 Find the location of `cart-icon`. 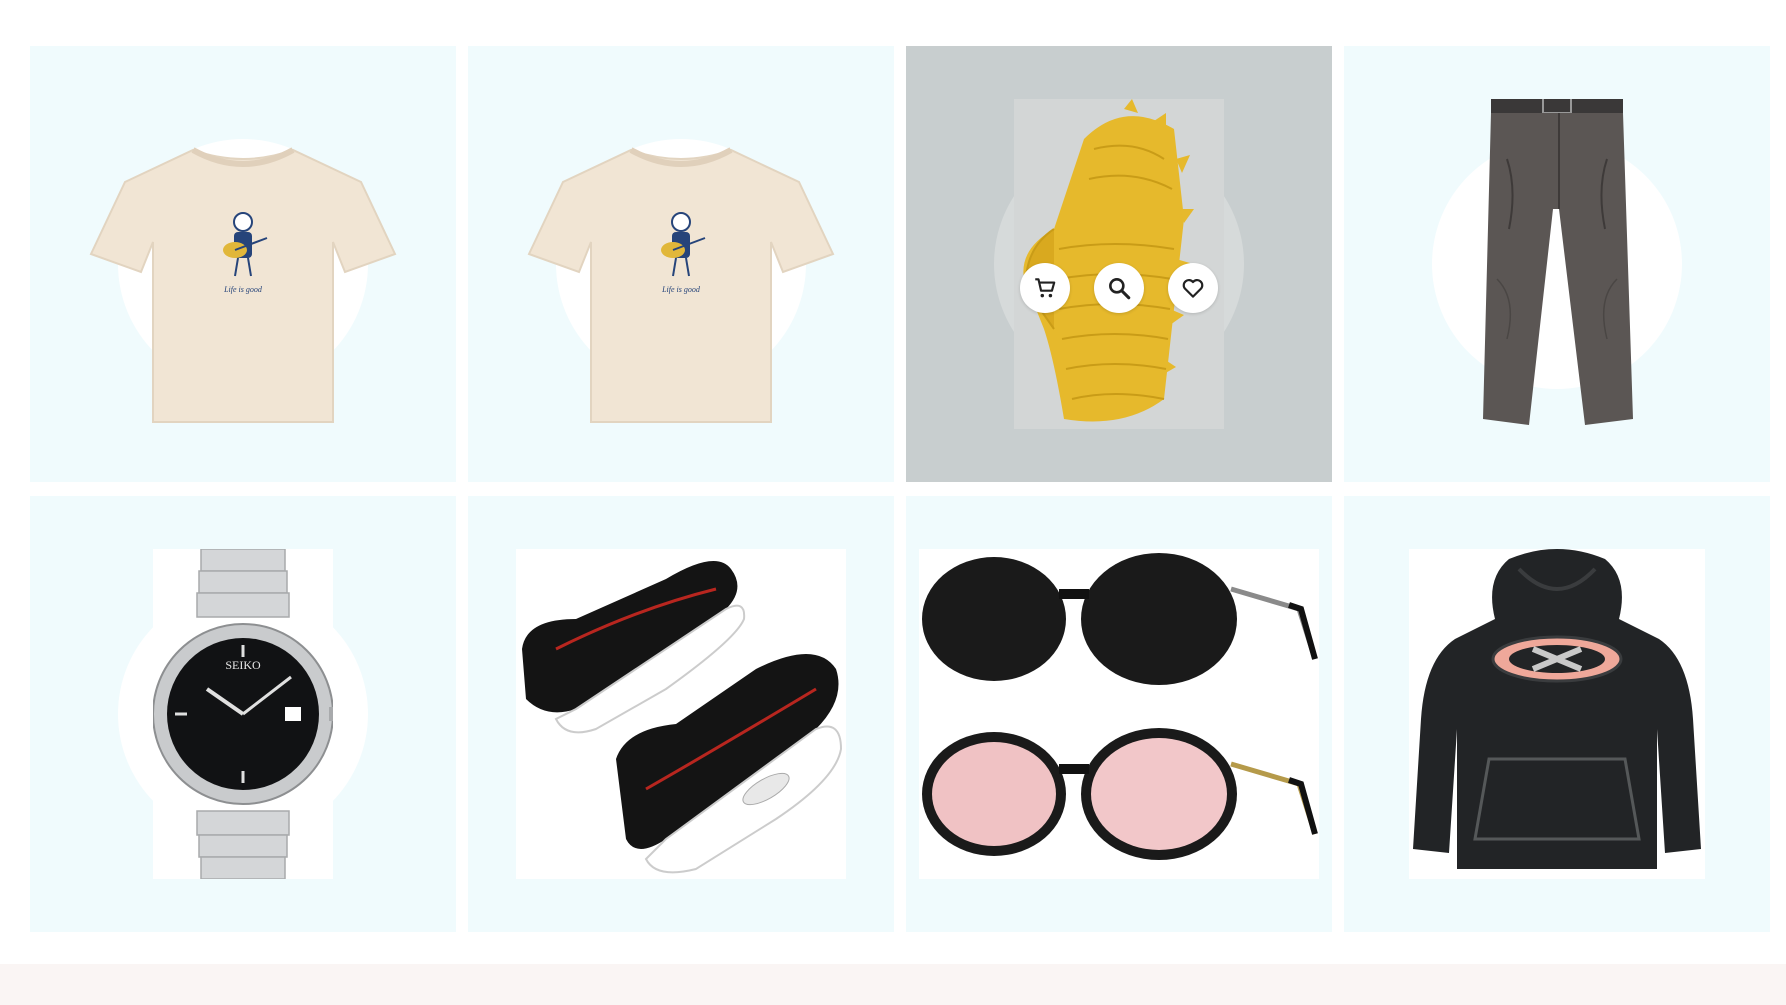

cart-icon is located at coordinates (1045, 288).